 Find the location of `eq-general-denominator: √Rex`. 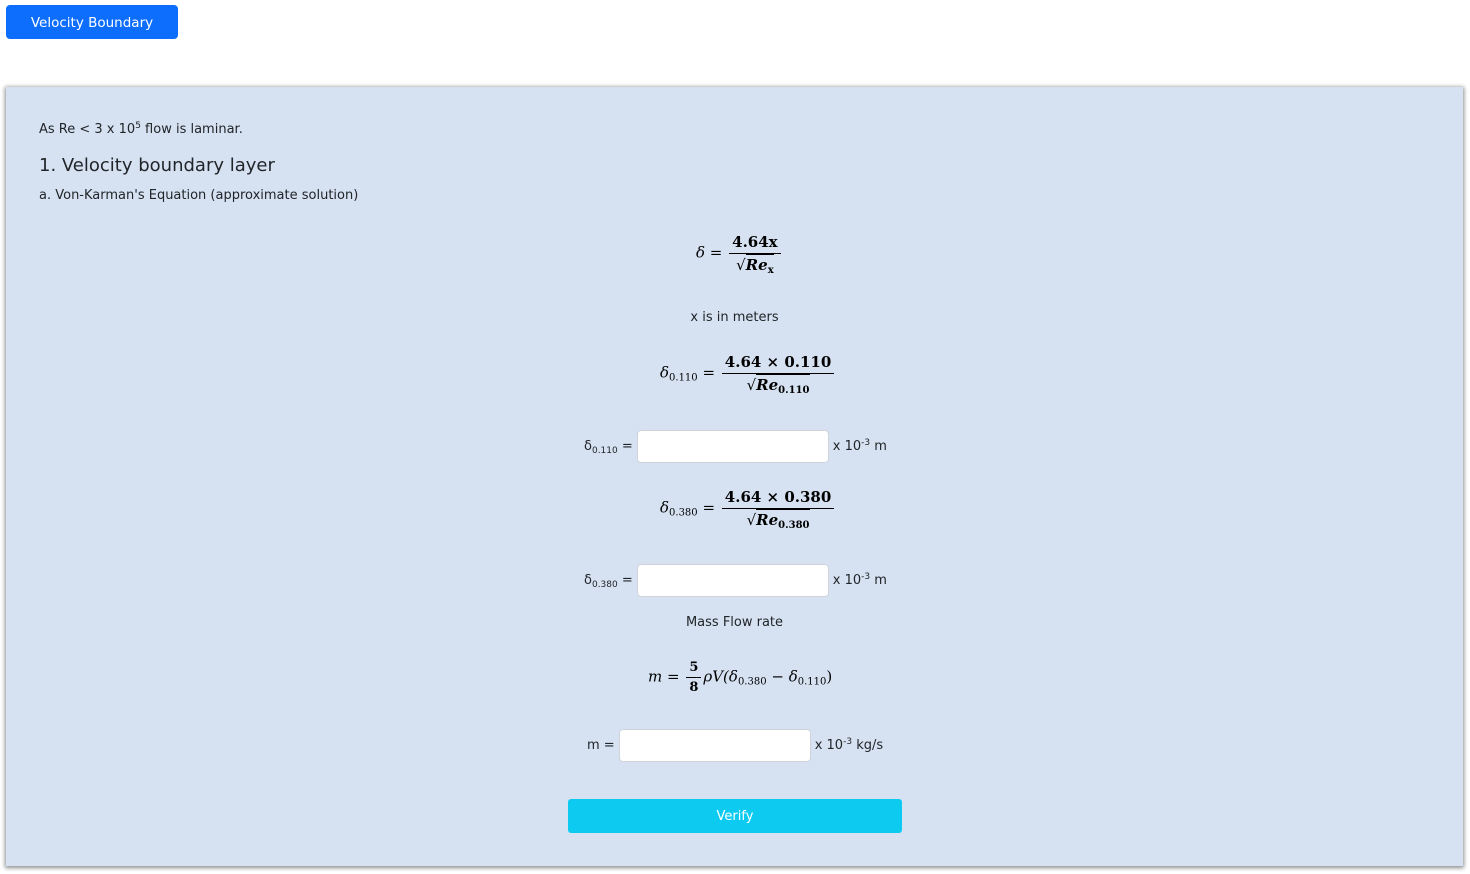

eq-general-denominator: √Rex is located at coordinates (755, 265).